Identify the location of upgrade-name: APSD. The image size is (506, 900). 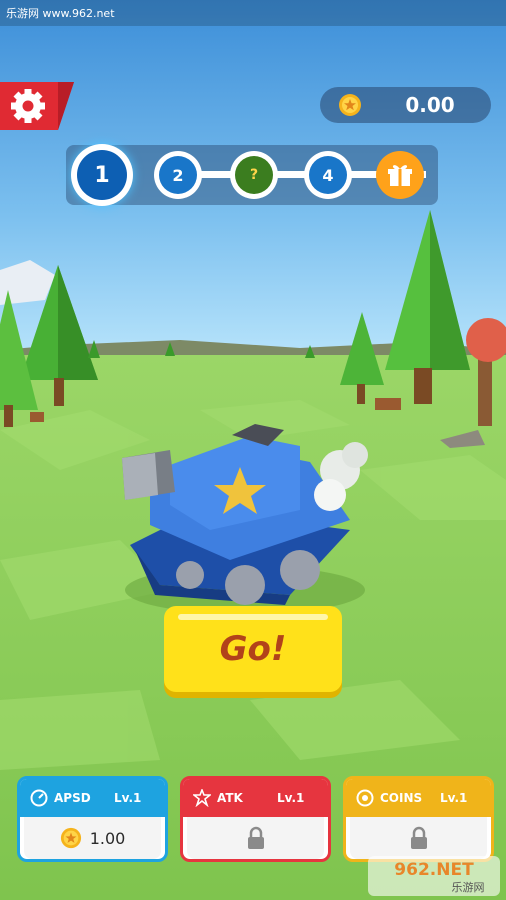
(72, 798).